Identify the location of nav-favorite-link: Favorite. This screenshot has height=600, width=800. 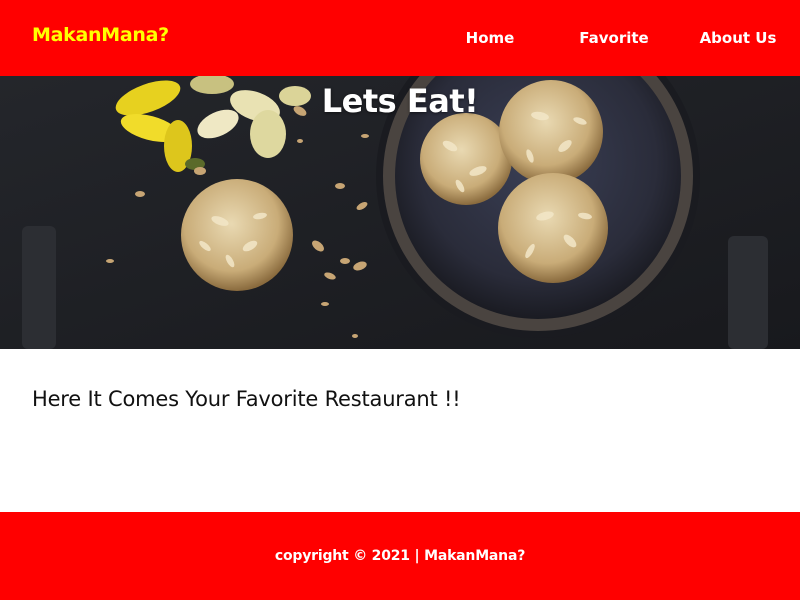
(614, 38).